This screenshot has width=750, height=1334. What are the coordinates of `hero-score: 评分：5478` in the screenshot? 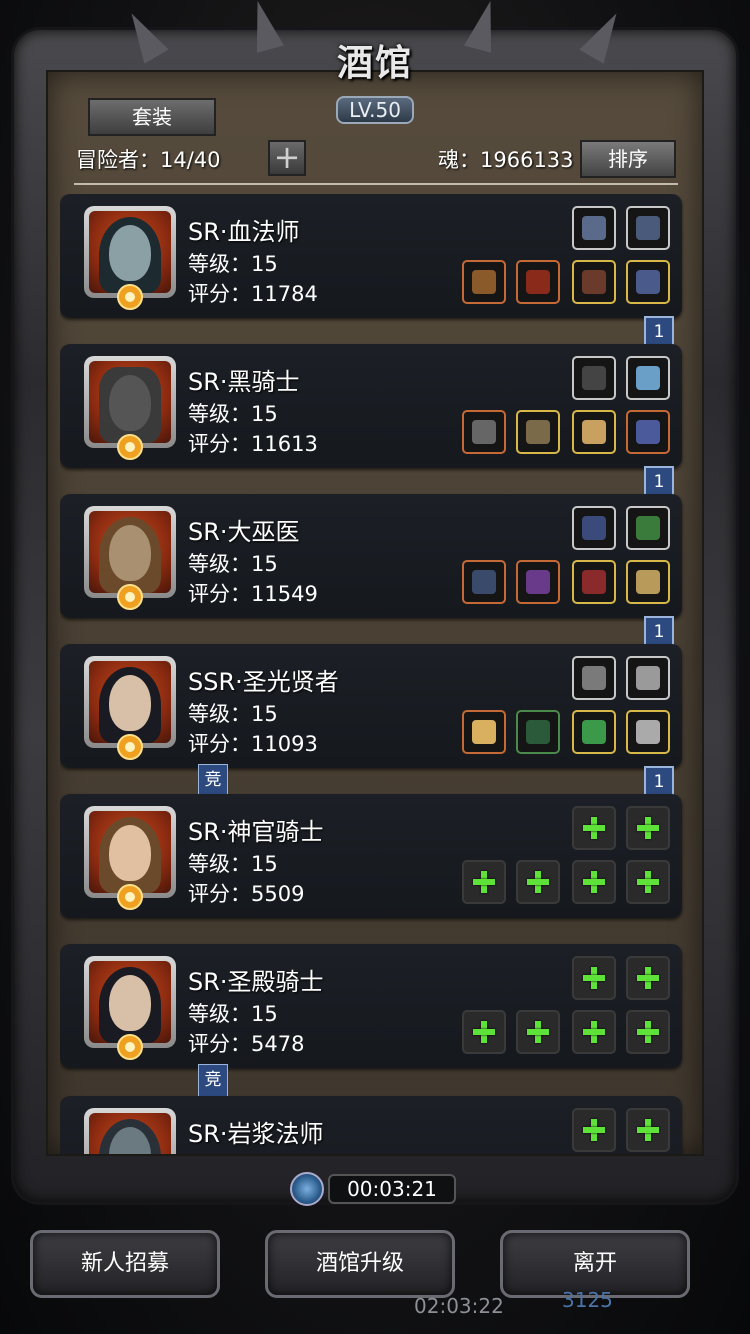 It's located at (246, 1044).